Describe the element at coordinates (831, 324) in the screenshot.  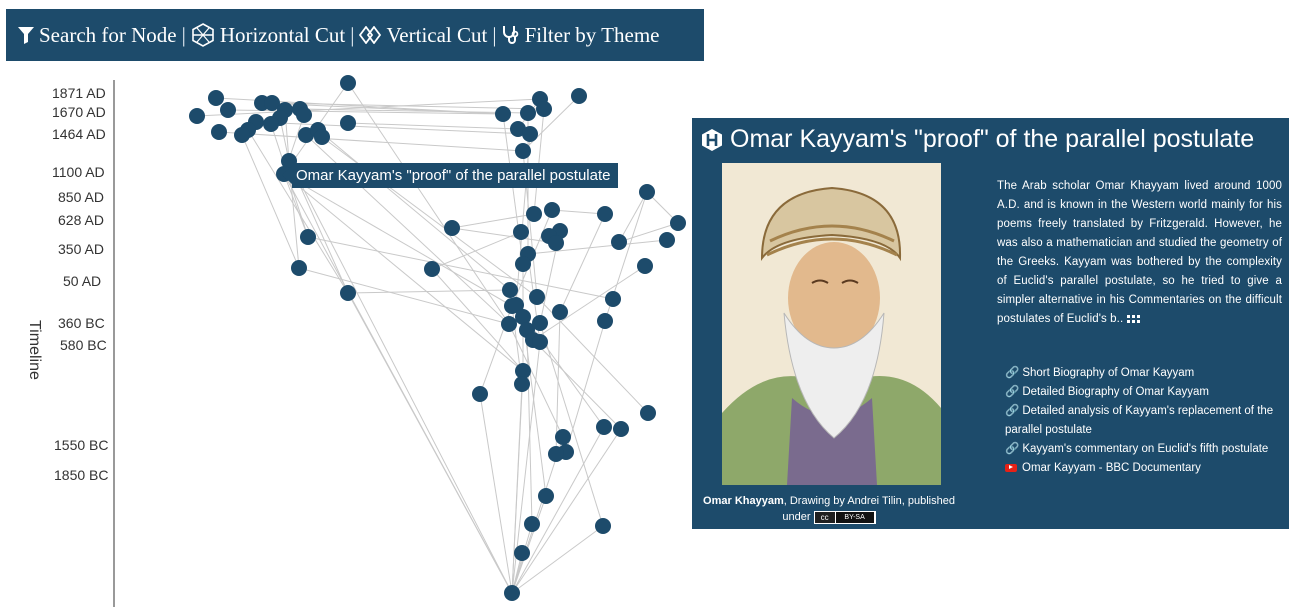
I see `portrait-image` at that location.